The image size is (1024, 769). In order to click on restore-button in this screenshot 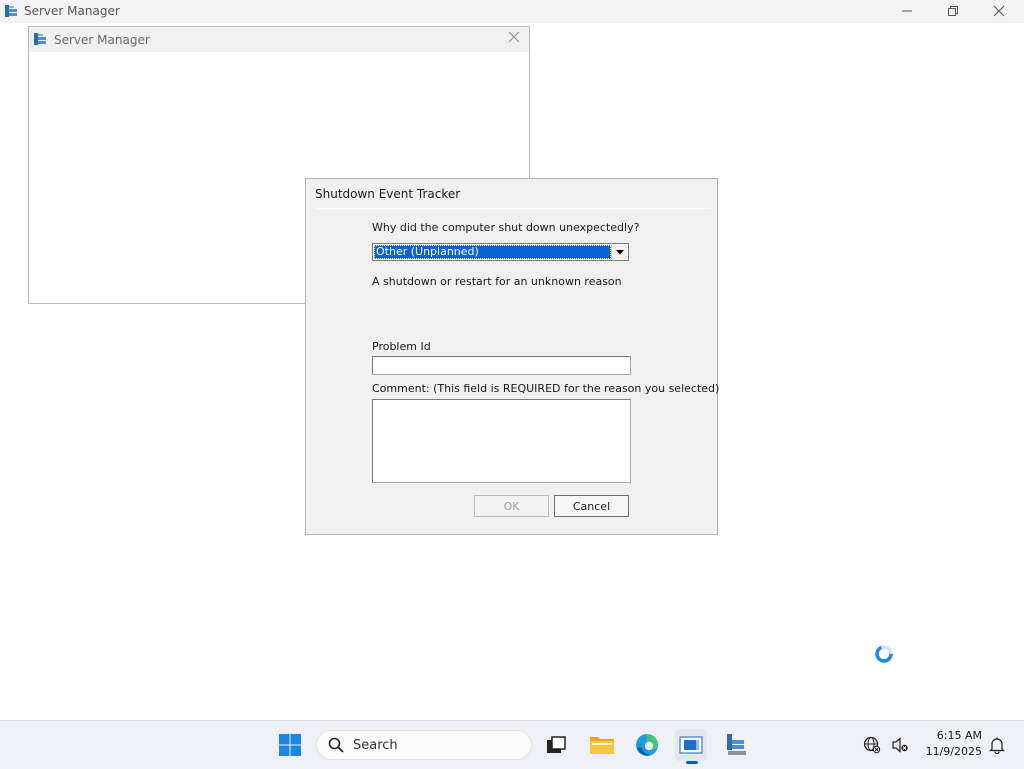, I will do `click(953, 11)`.